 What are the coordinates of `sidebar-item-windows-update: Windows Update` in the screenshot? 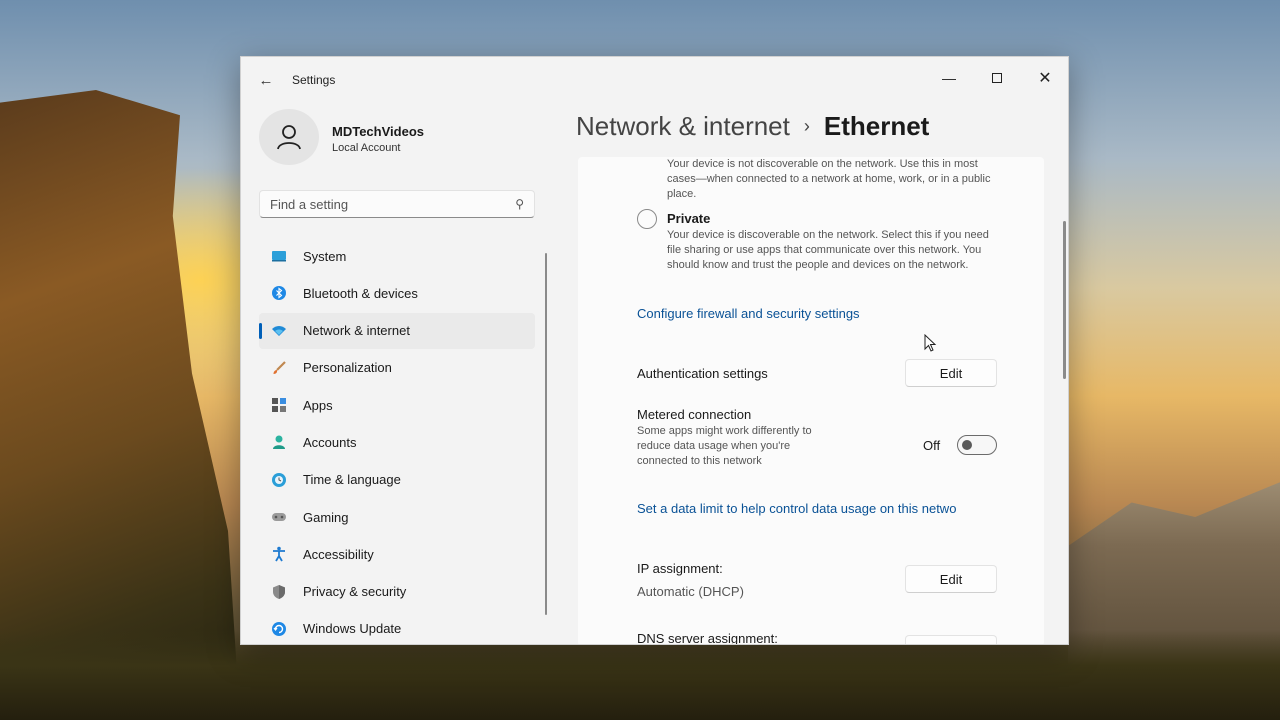 It's located at (397, 627).